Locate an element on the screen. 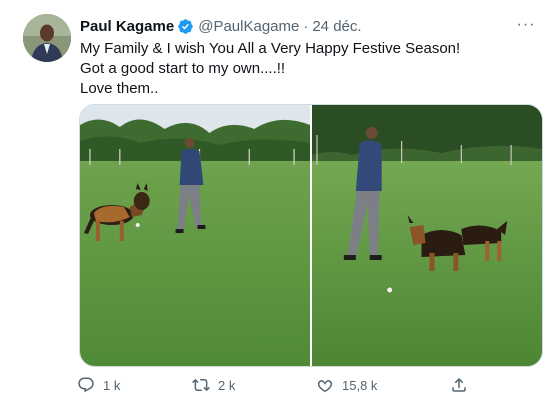 Image resolution: width=550 pixels, height=407 pixels. display-name: Paul Kagame is located at coordinates (127, 26).